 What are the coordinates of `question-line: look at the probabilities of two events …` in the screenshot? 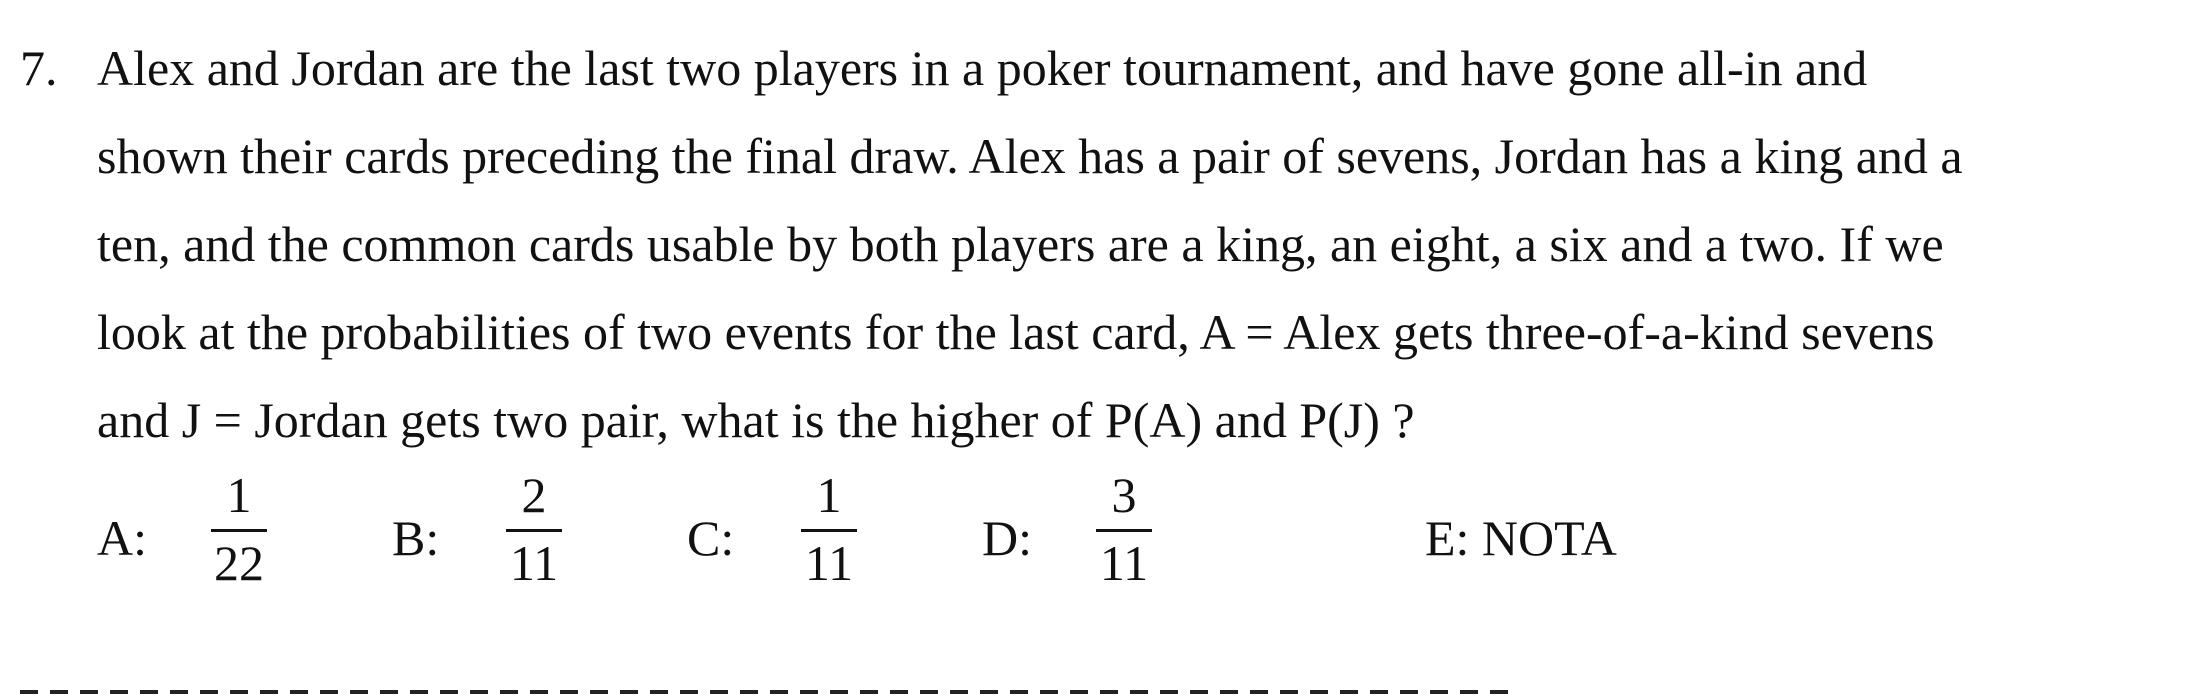 It's located at (1016, 332).